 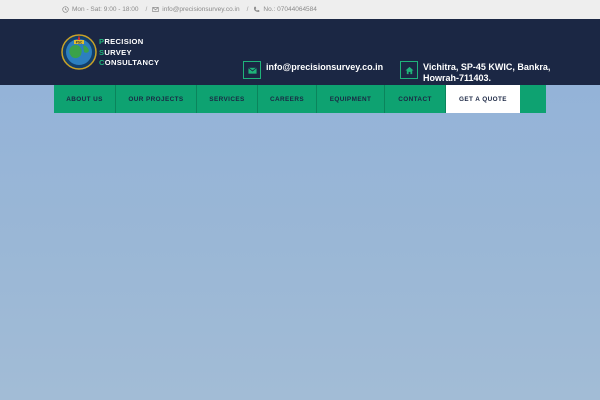 I want to click on phone-link: No.: 07044064584, so click(x=290, y=9).